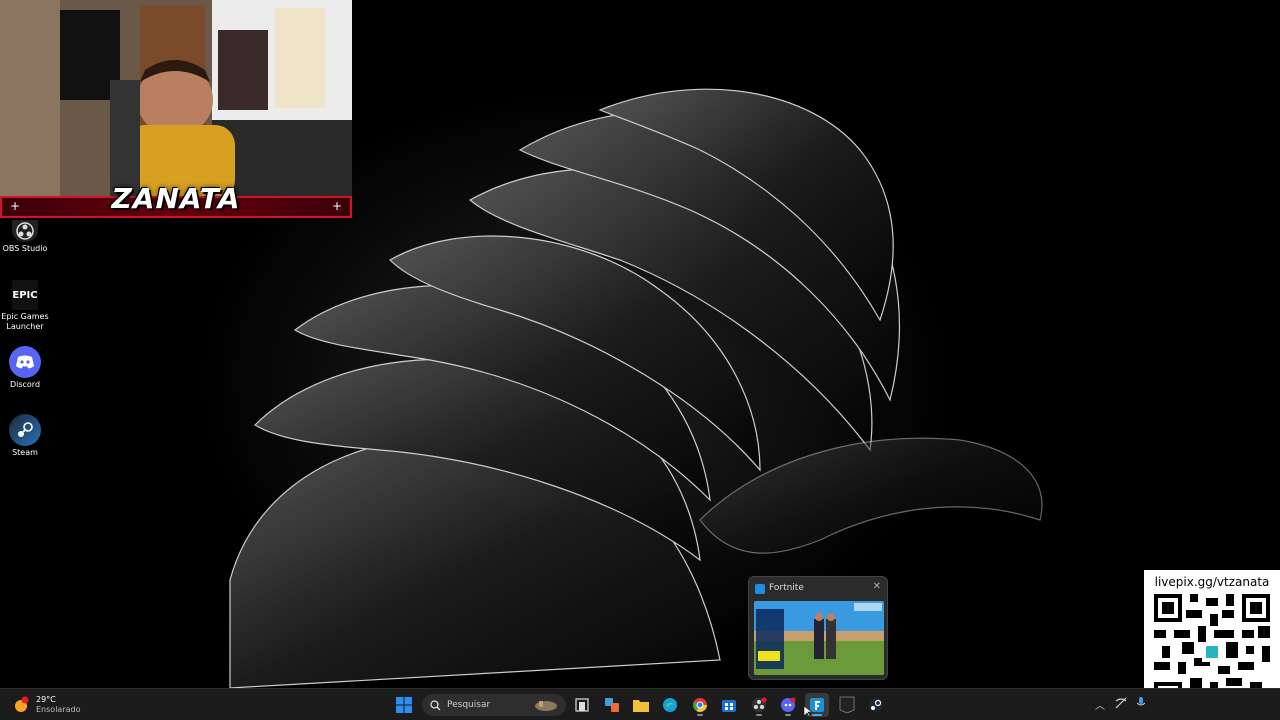 The height and width of the screenshot is (720, 1280). What do you see at coordinates (176, 100) in the screenshot?
I see `webcam-feed` at bounding box center [176, 100].